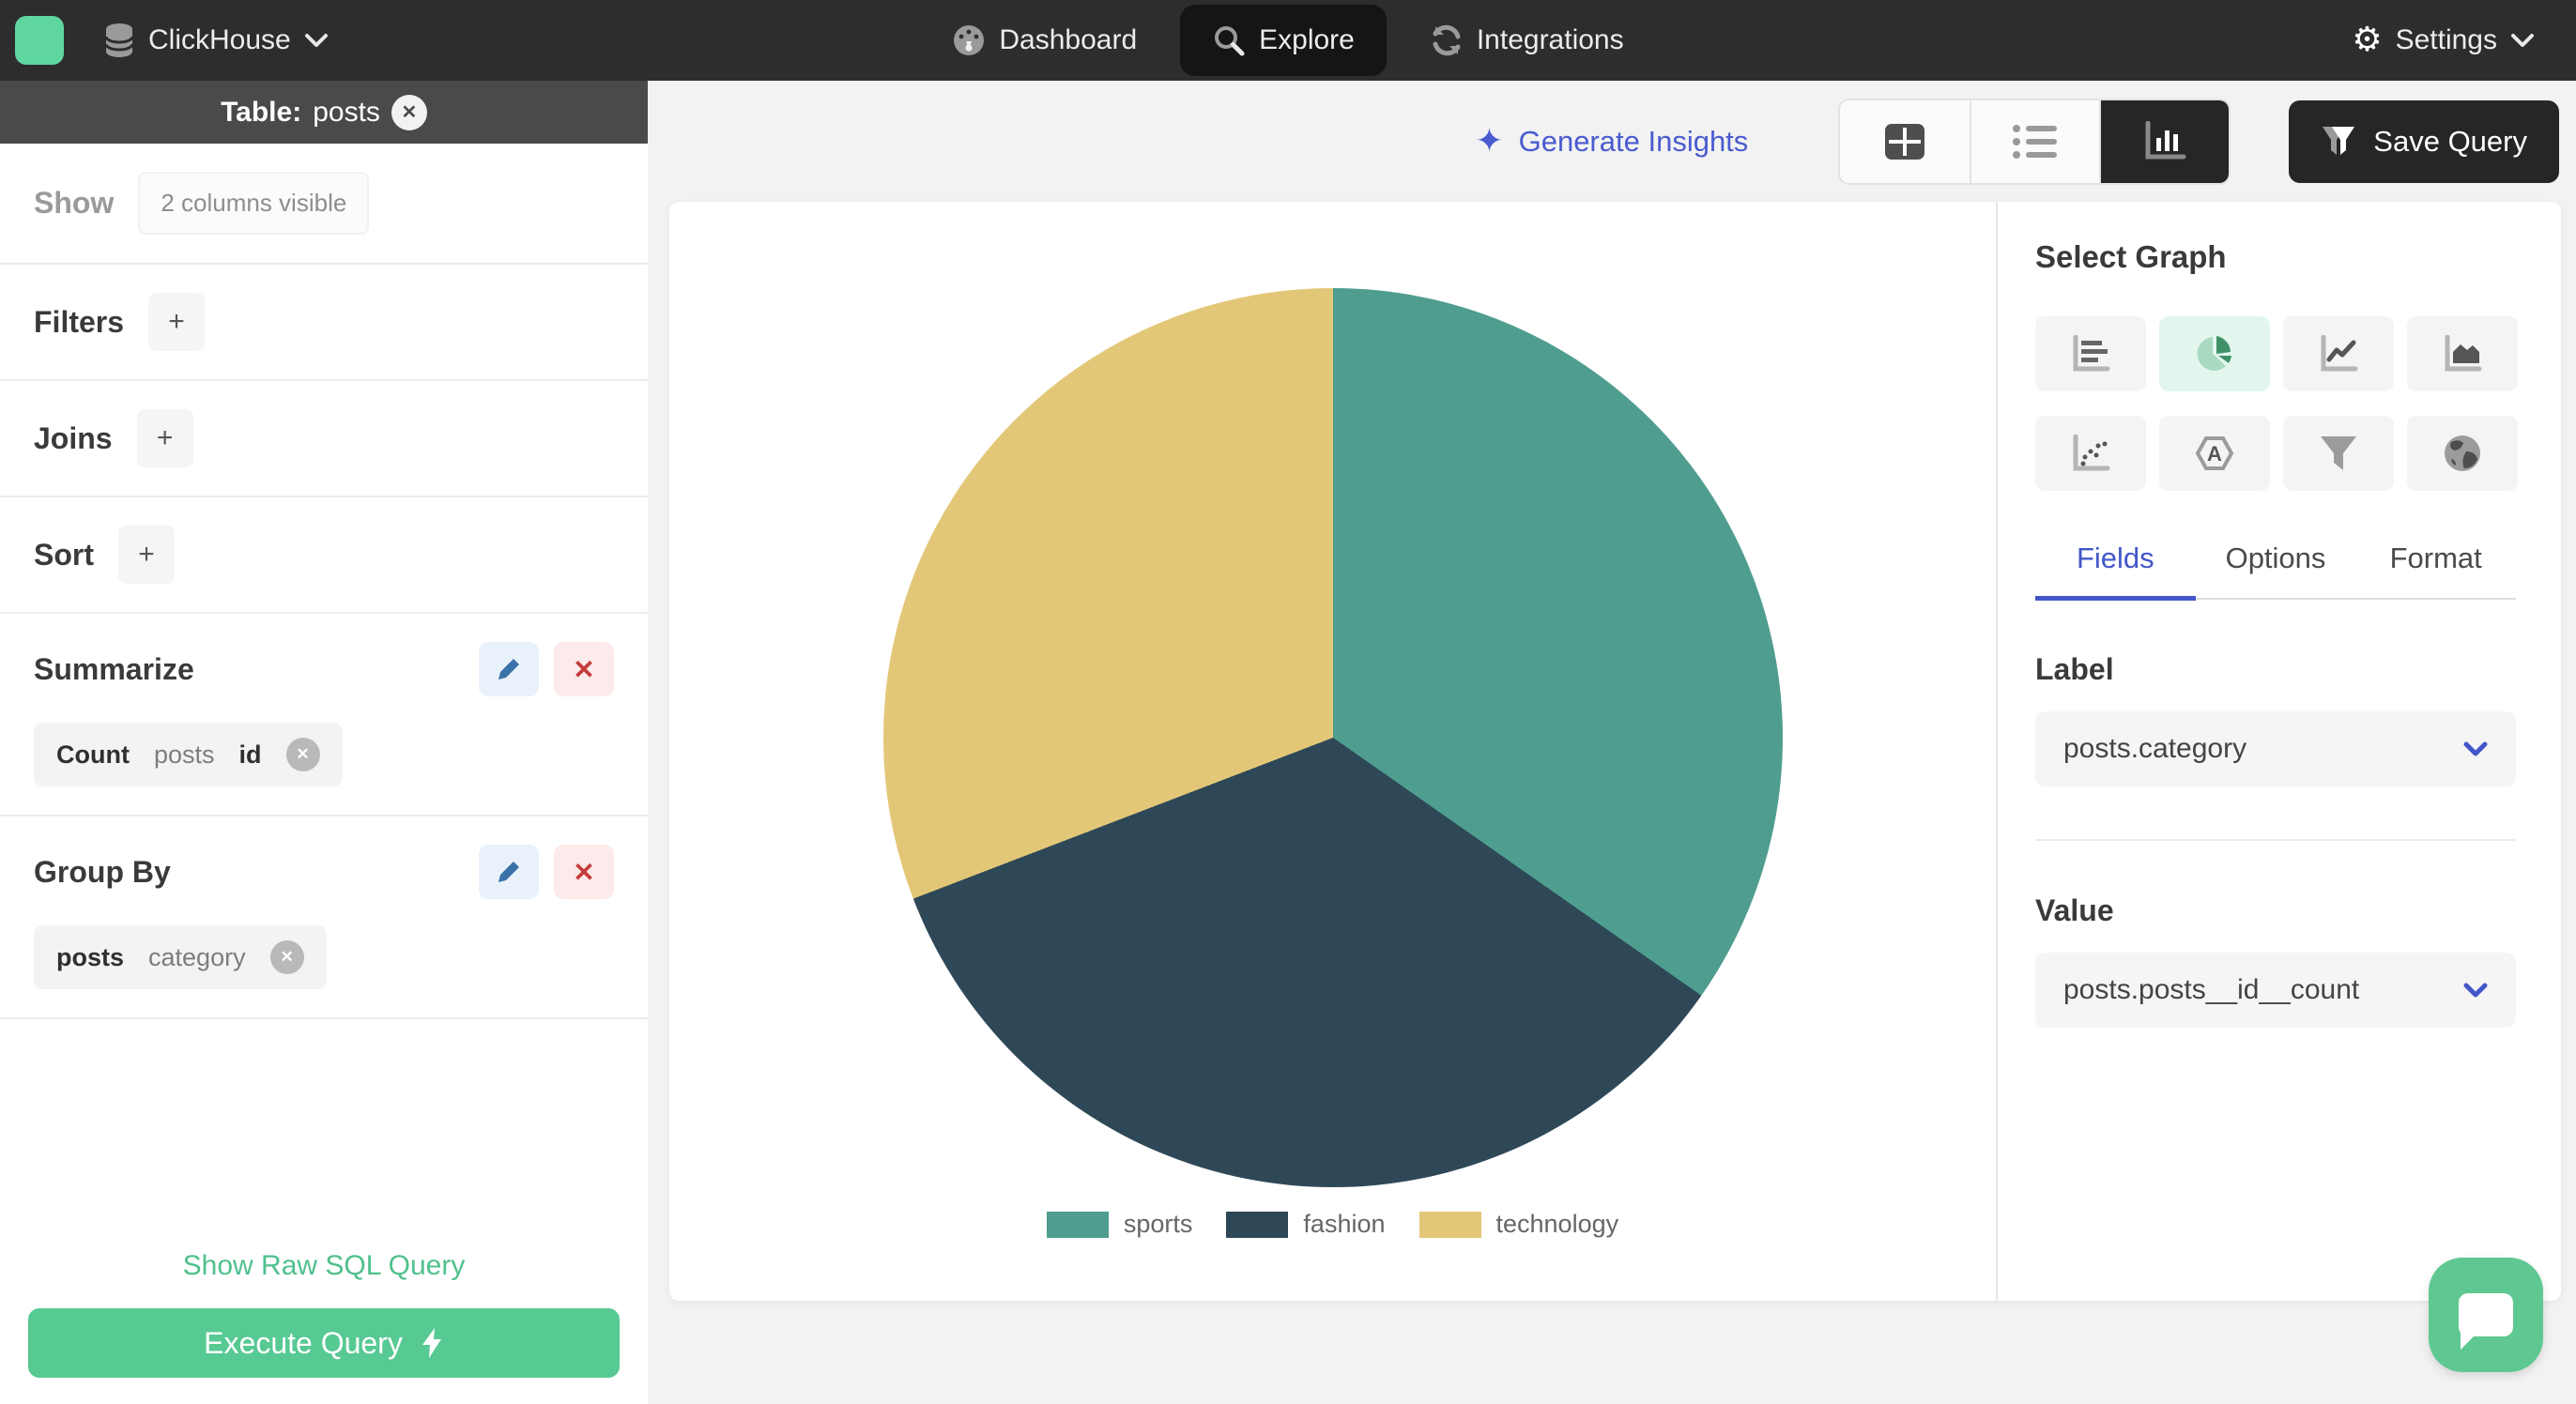  What do you see at coordinates (970, 40) in the screenshot?
I see `dashboard-gauge-icon` at bounding box center [970, 40].